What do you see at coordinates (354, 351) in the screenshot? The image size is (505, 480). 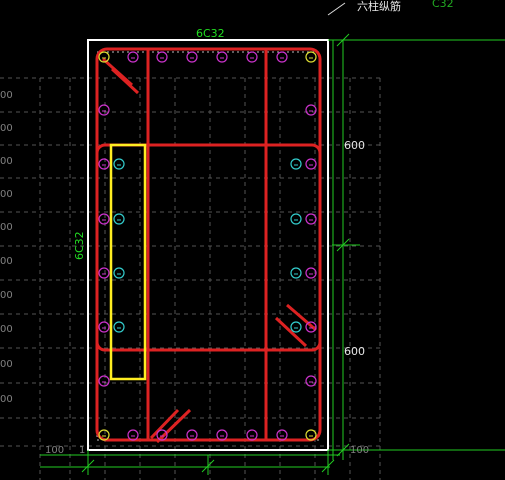 I see `dimension-lower: 600` at bounding box center [354, 351].